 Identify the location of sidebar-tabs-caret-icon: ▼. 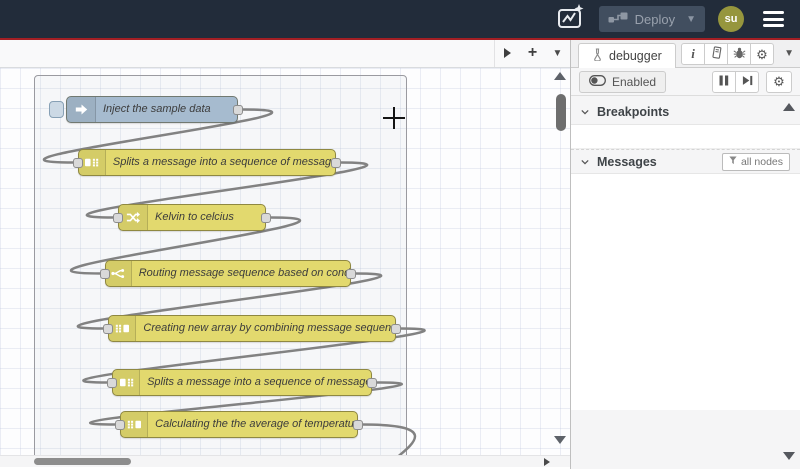
(789, 53).